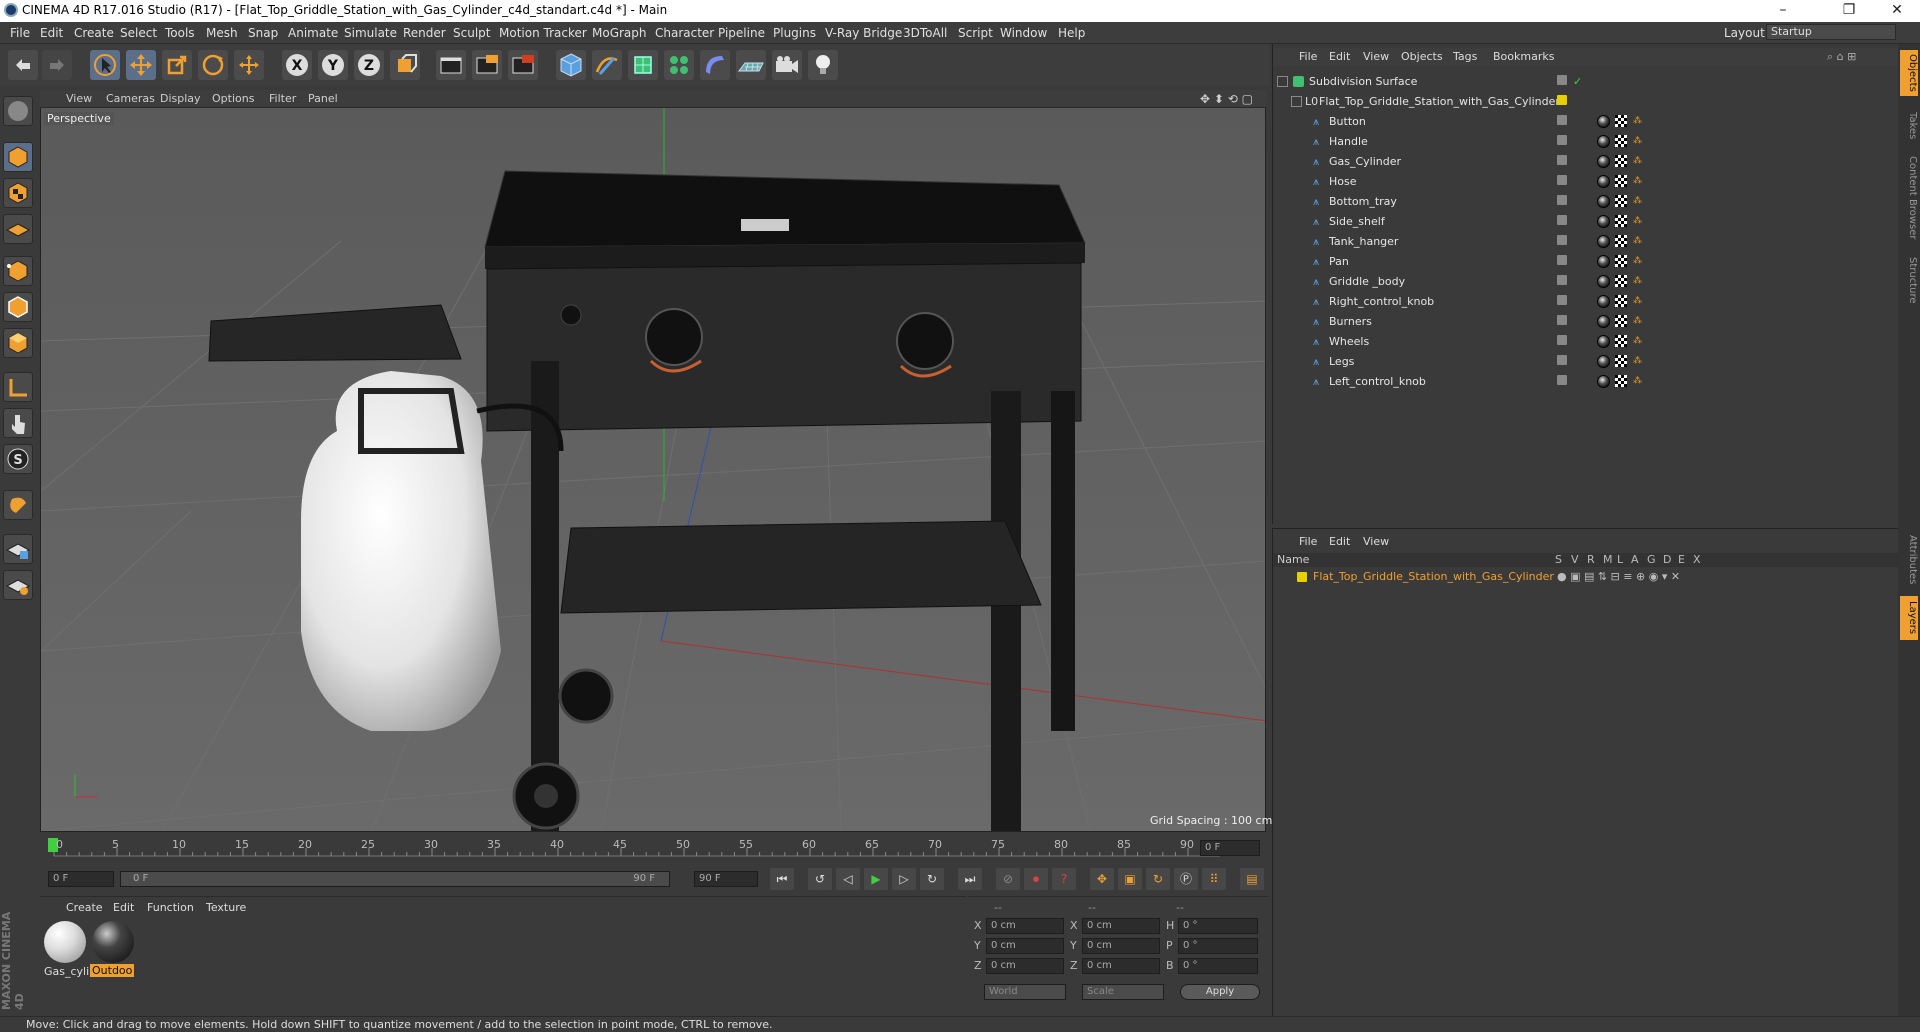  Describe the element at coordinates (1586, 162) in the screenshot. I see `object-row: ⩚ Gas_Cylinder ⁂` at that location.